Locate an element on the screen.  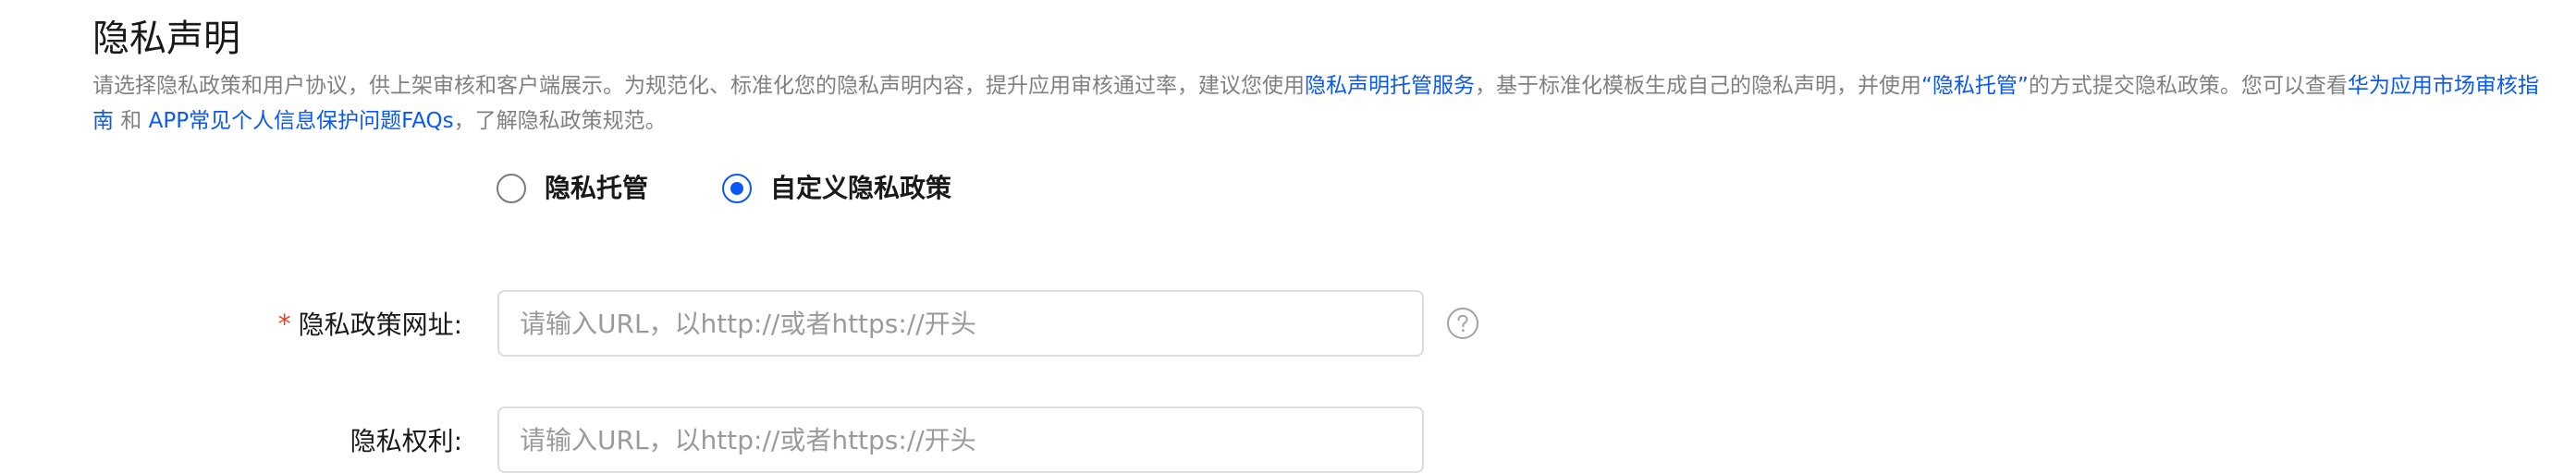
description-text-2: ，基于标准化模板生成自己的隐私声明，并使用 is located at coordinates (1698, 86).